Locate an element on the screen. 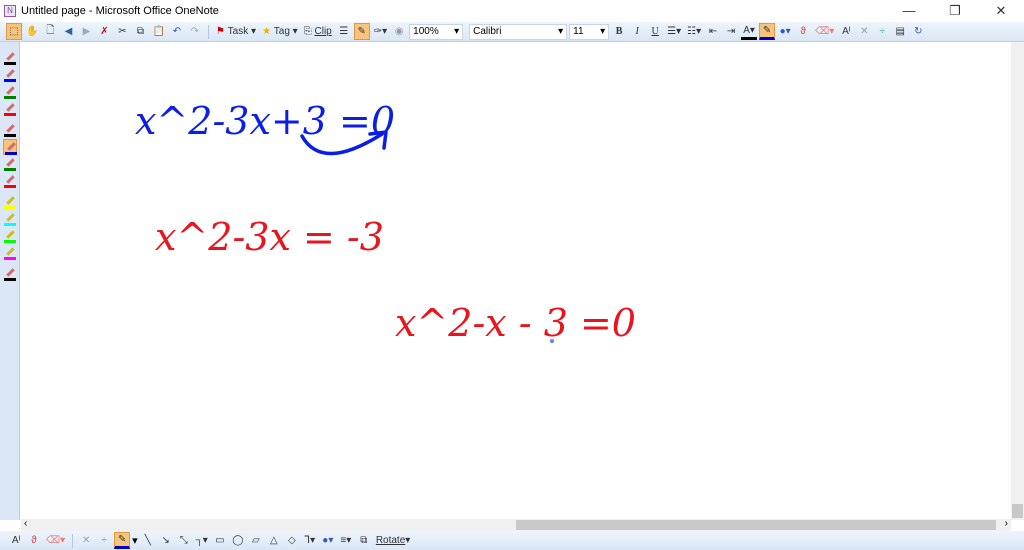 This screenshot has width=1024, height=550. ellipse-icon: ◯ is located at coordinates (238, 540).